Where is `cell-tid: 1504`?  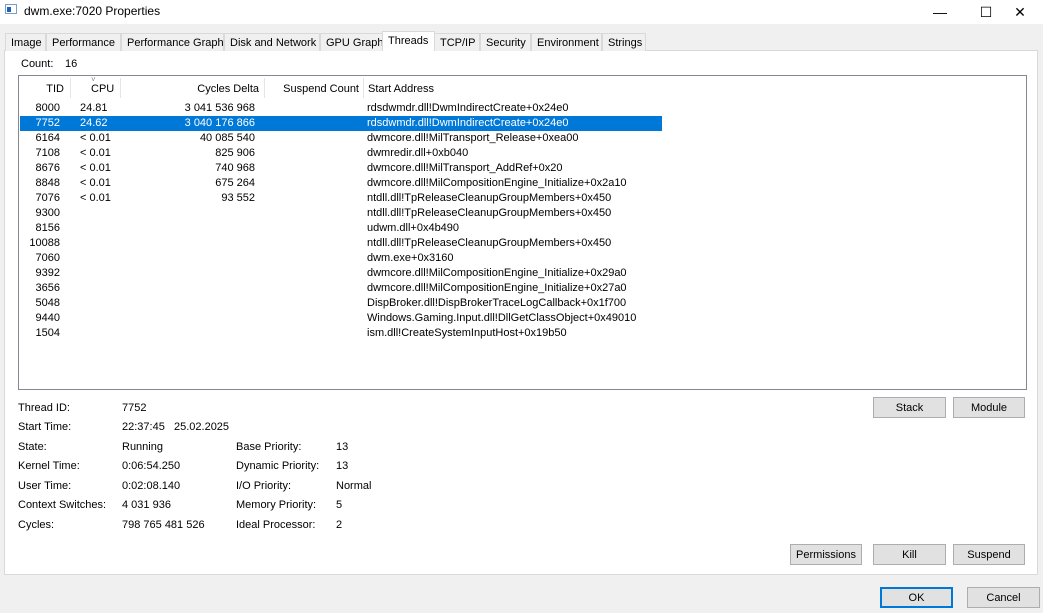 cell-tid: 1504 is located at coordinates (47, 333).